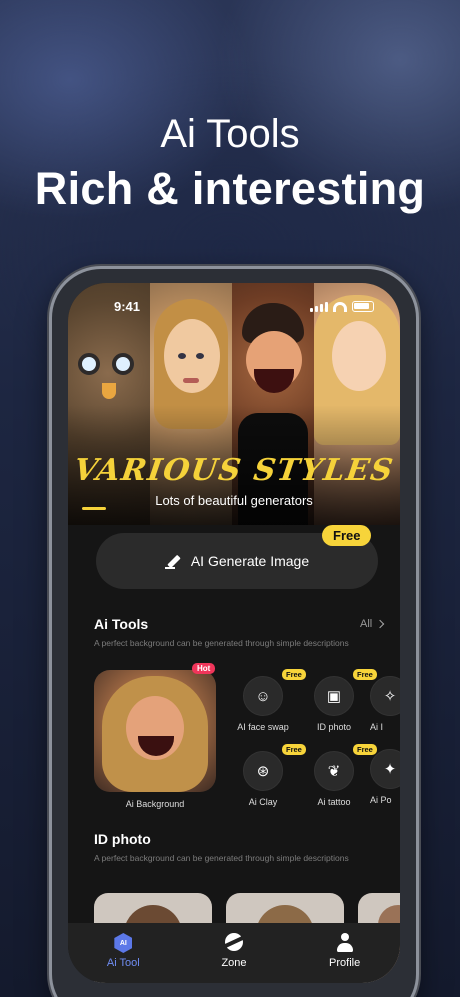  Describe the element at coordinates (263, 727) in the screenshot. I see `tool-label: AI face swap` at that location.